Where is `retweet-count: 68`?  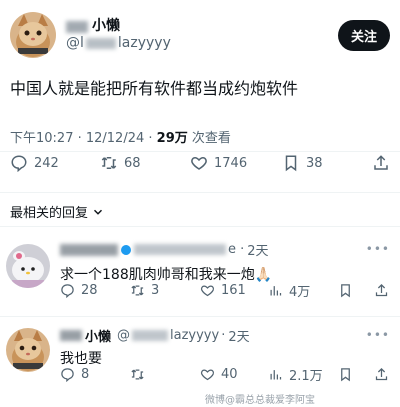
retweet-count: 68 is located at coordinates (132, 163).